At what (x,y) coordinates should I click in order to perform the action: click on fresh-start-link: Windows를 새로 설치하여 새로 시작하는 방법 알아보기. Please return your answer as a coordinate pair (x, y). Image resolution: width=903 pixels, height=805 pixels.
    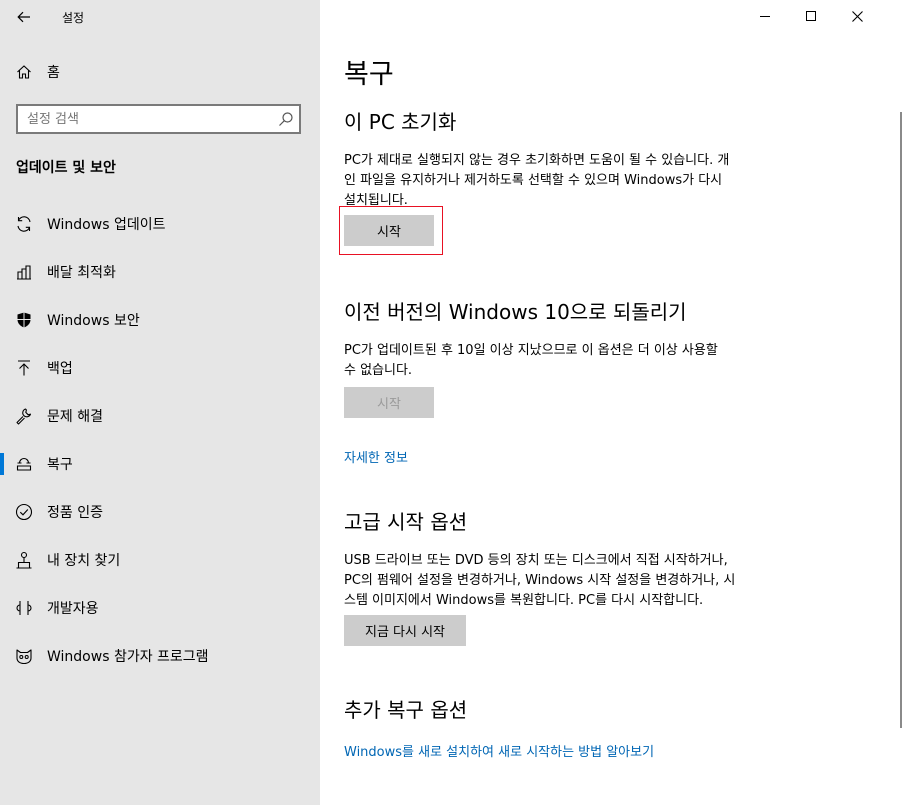
    Looking at the image, I should click on (499, 750).